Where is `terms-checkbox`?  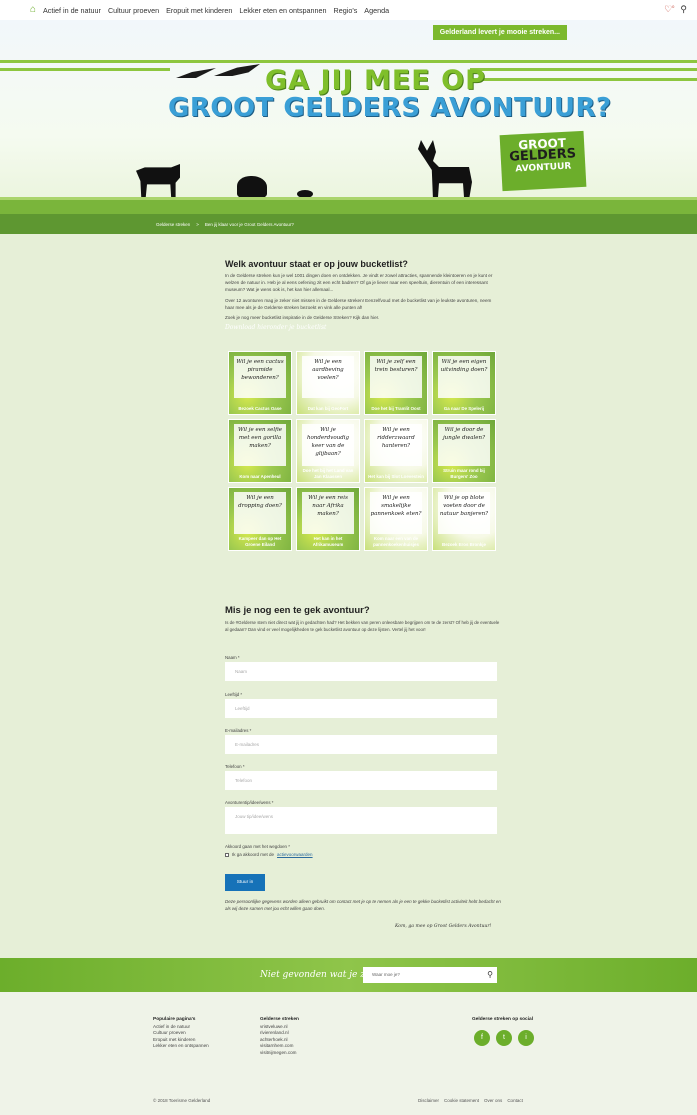
terms-checkbox is located at coordinates (227, 854).